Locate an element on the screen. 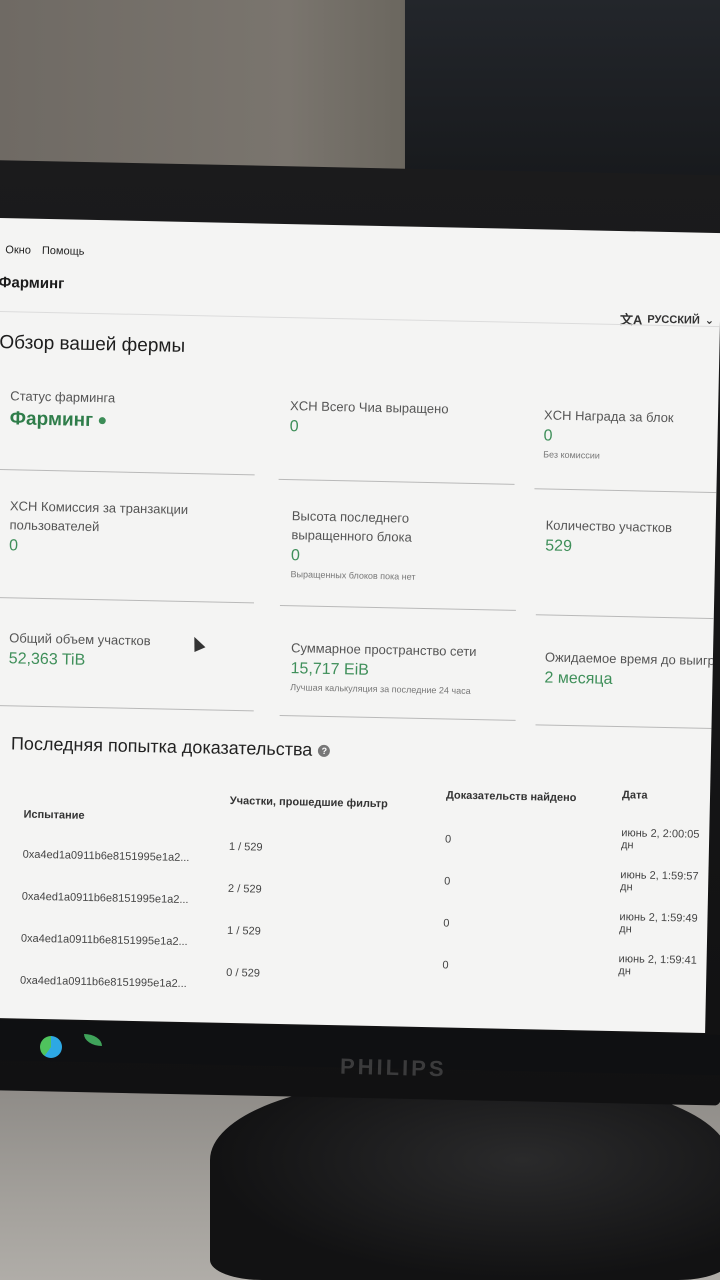  status-dot-icon is located at coordinates (102, 421).